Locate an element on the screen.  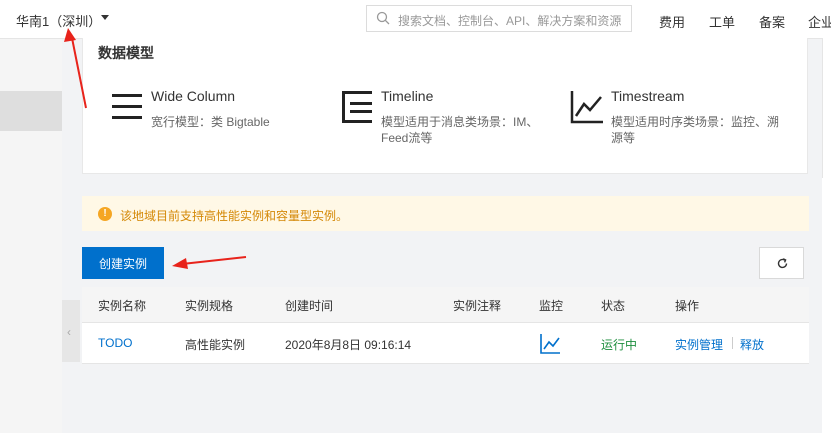
manage-instance-link: 实例管理 is located at coordinates (699, 344).